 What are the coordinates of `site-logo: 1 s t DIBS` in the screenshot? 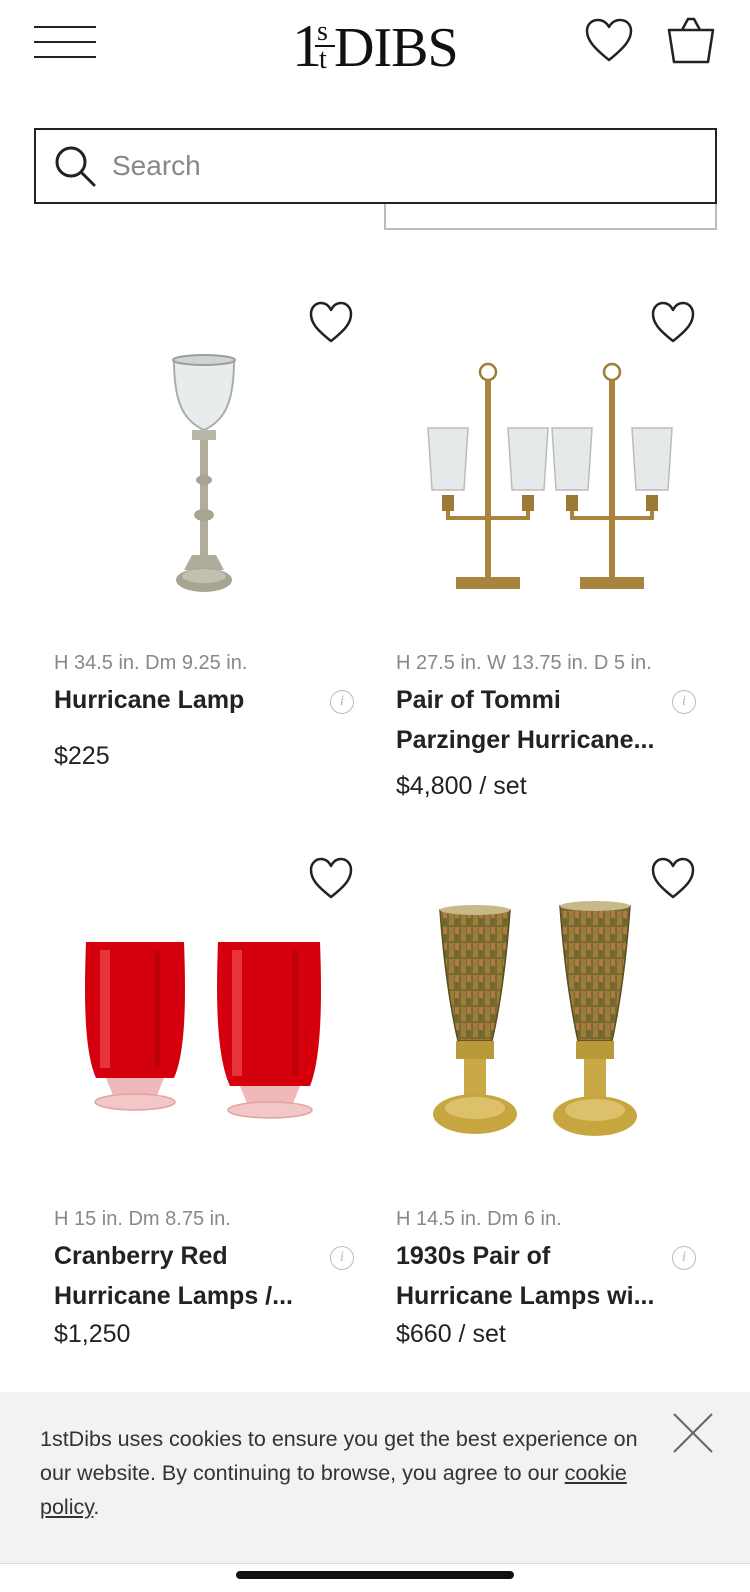 It's located at (377, 43).